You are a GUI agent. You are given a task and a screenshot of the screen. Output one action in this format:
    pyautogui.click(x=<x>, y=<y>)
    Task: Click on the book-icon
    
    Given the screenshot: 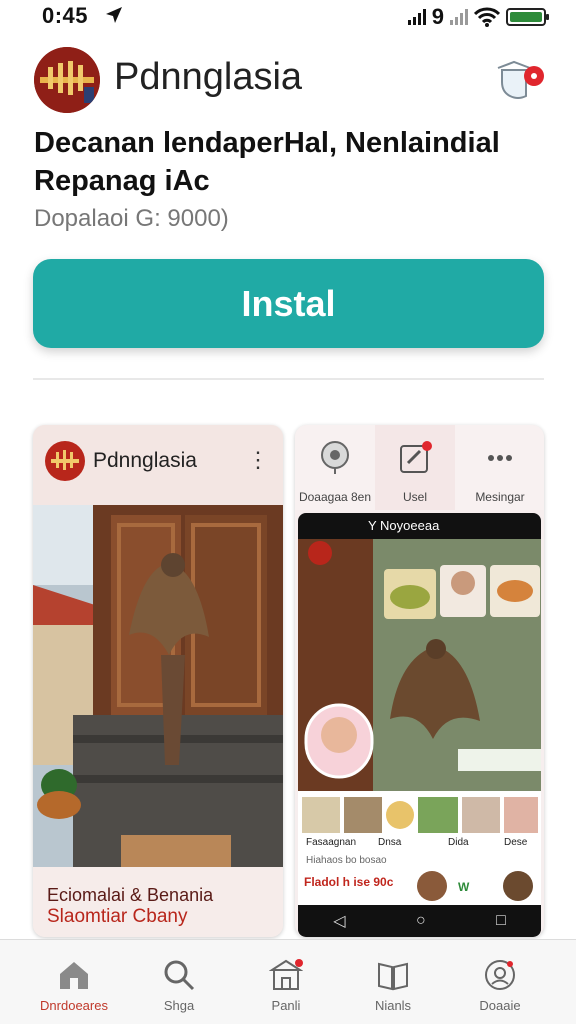 What is the action you would take?
    pyautogui.click(x=393, y=976)
    